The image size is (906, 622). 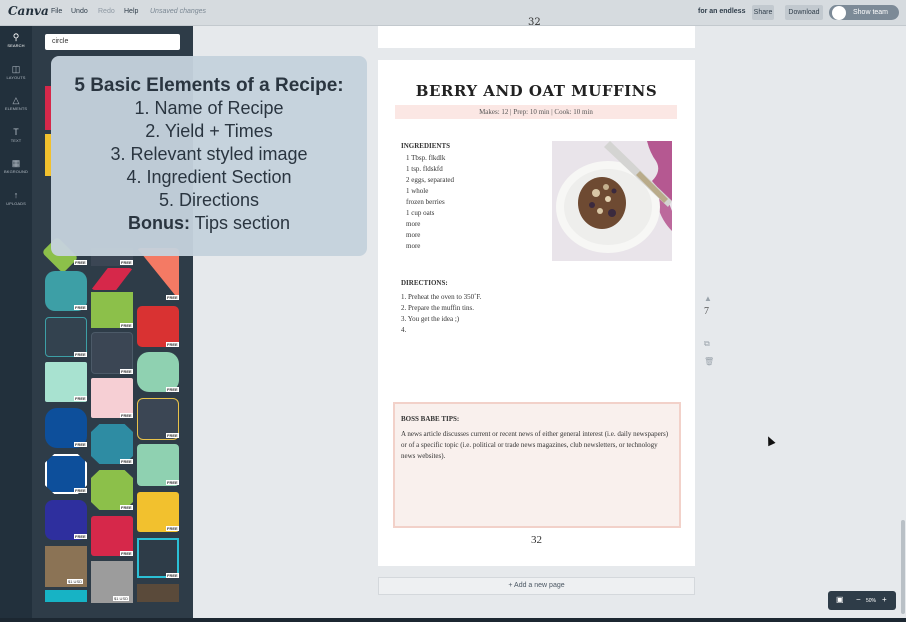 What do you see at coordinates (763, 12) in the screenshot?
I see `share-button: Share` at bounding box center [763, 12].